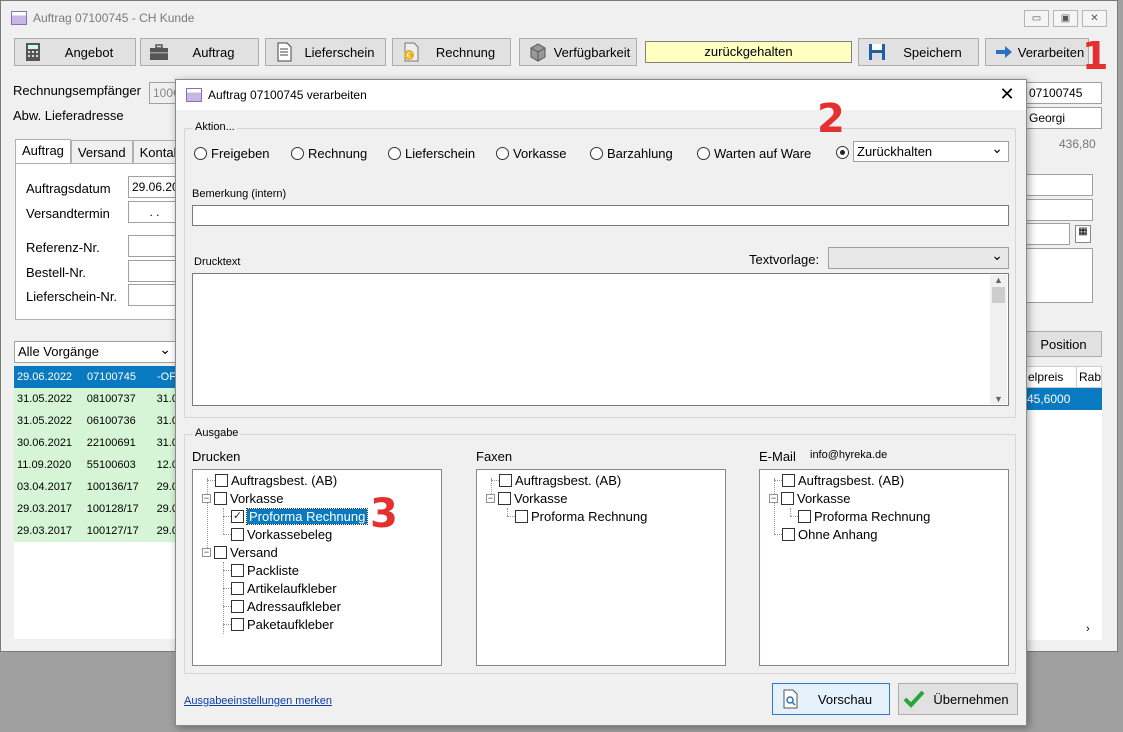 The height and width of the screenshot is (732, 1123). What do you see at coordinates (1063, 118) in the screenshot?
I see `name-field: Georgi` at bounding box center [1063, 118].